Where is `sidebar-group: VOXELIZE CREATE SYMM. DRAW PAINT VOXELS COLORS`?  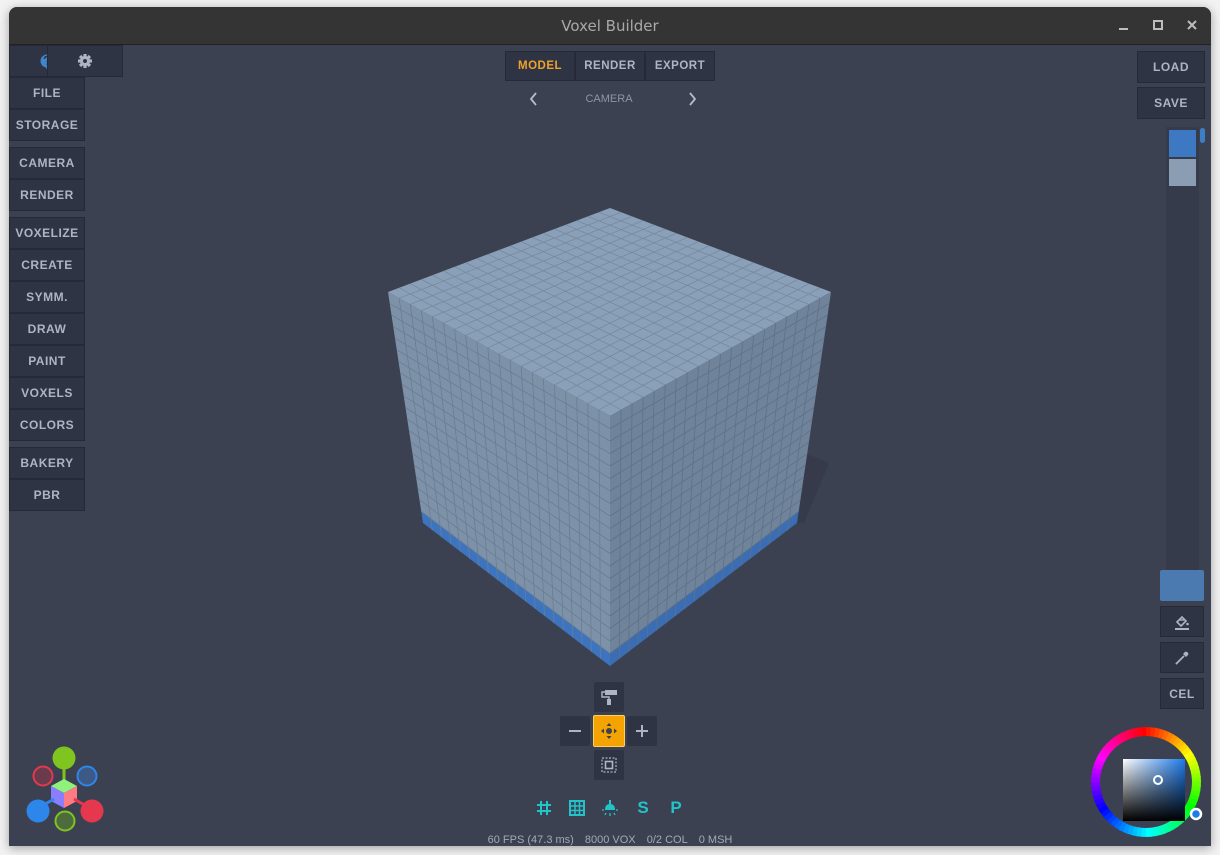
sidebar-group: VOXELIZE CREATE SYMM. DRAW PAINT VOXELS COLORS is located at coordinates (47, 329).